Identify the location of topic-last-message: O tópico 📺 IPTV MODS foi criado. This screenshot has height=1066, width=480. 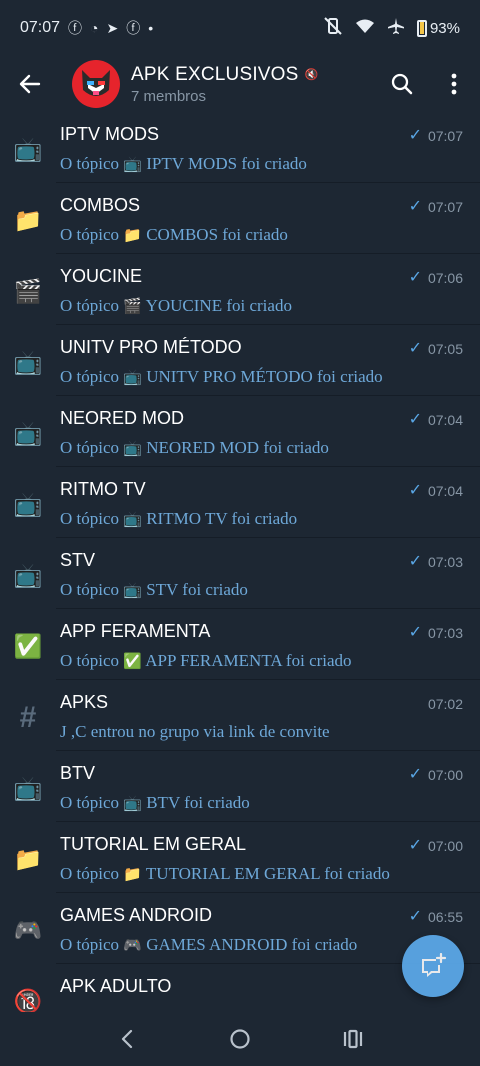
(183, 164).